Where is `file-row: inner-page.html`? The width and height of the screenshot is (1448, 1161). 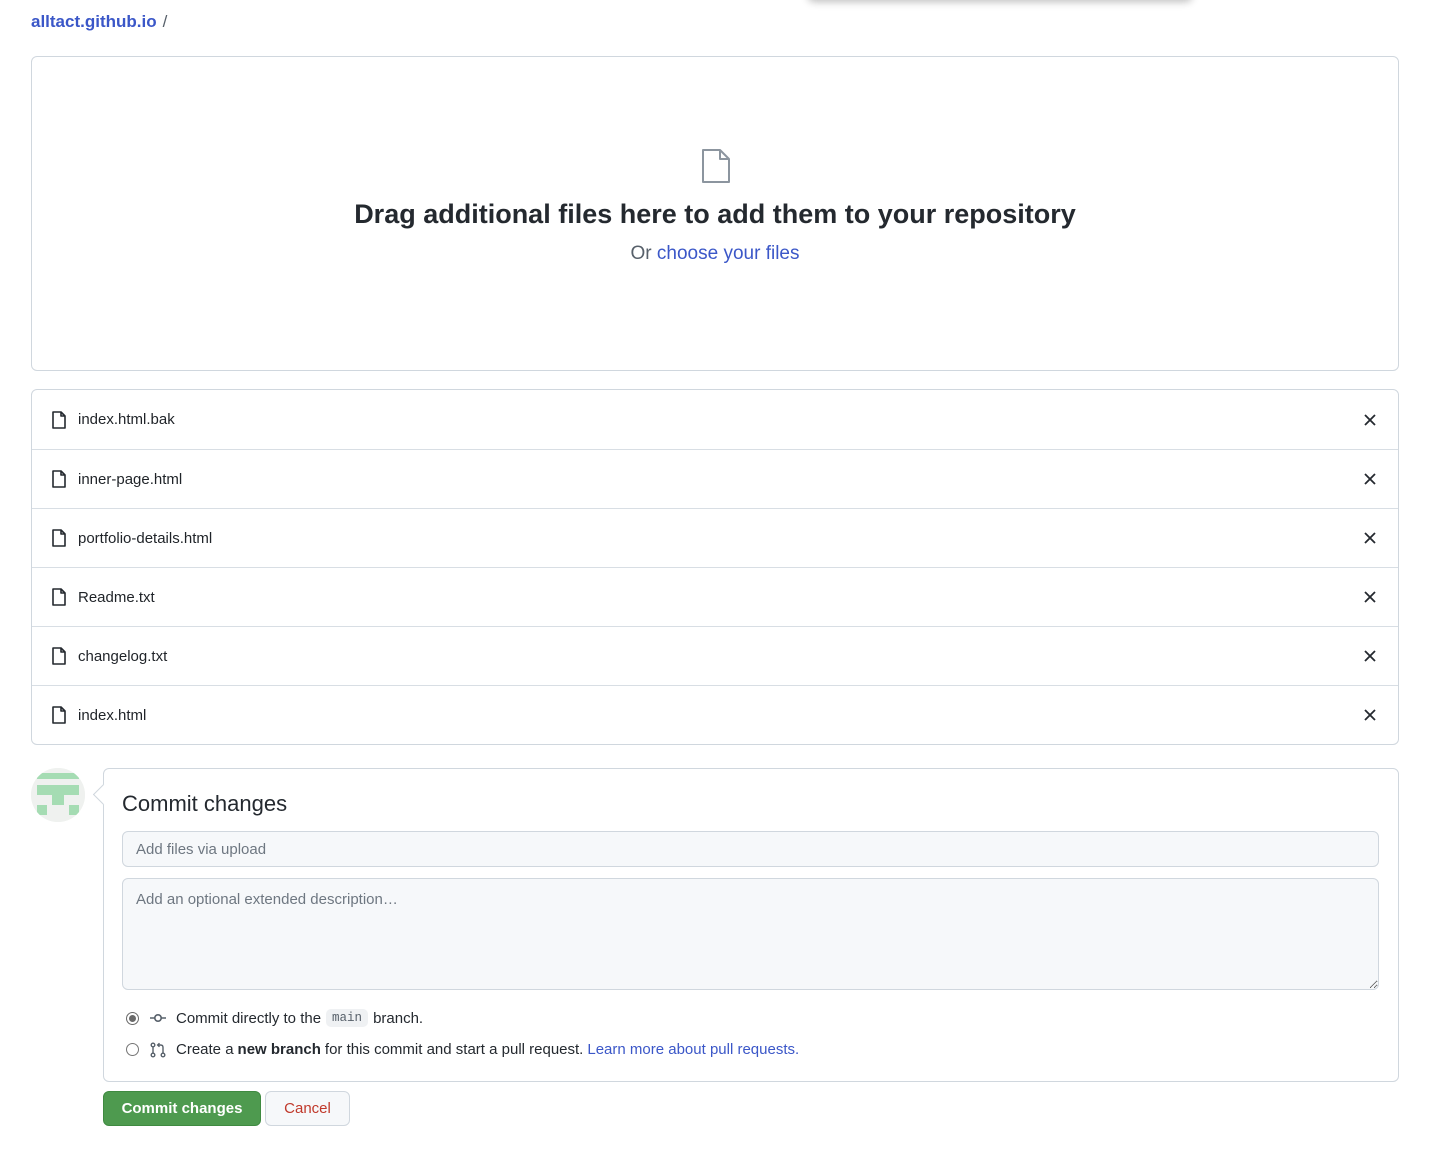 file-row: inner-page.html is located at coordinates (715, 478).